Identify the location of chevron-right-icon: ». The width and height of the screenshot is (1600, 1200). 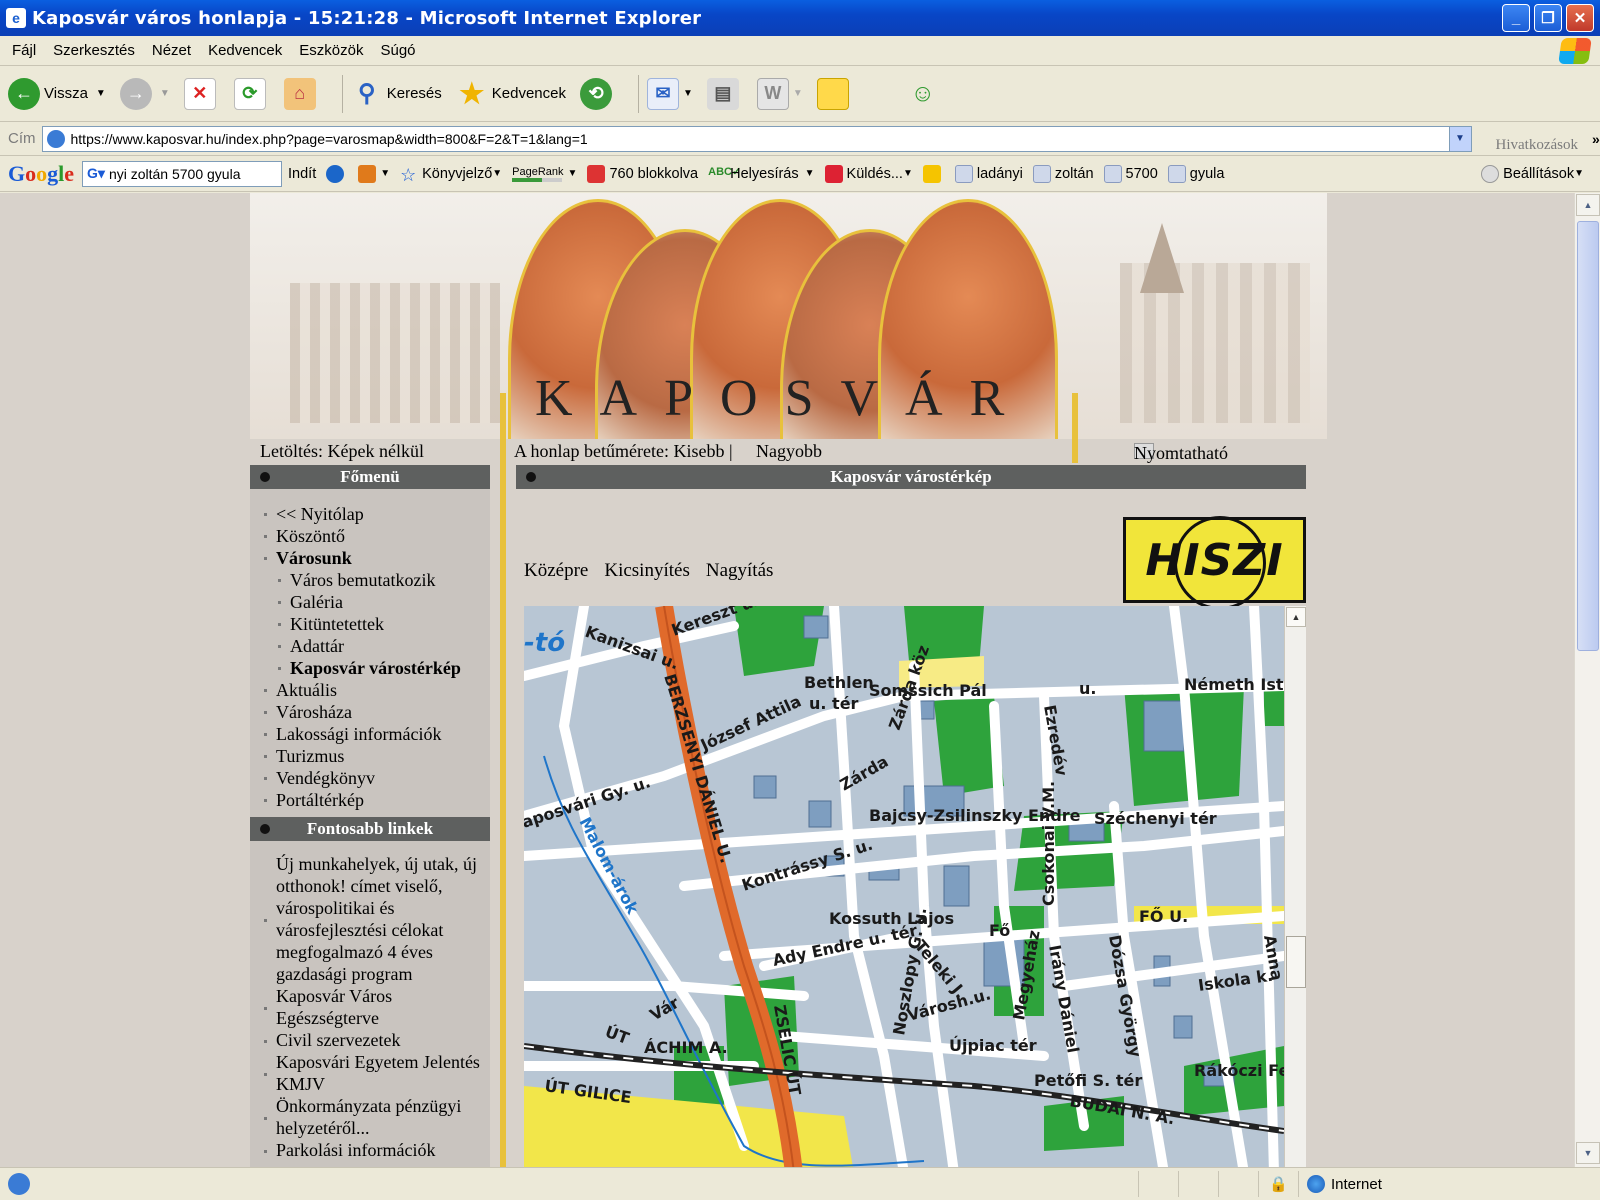
(1596, 139).